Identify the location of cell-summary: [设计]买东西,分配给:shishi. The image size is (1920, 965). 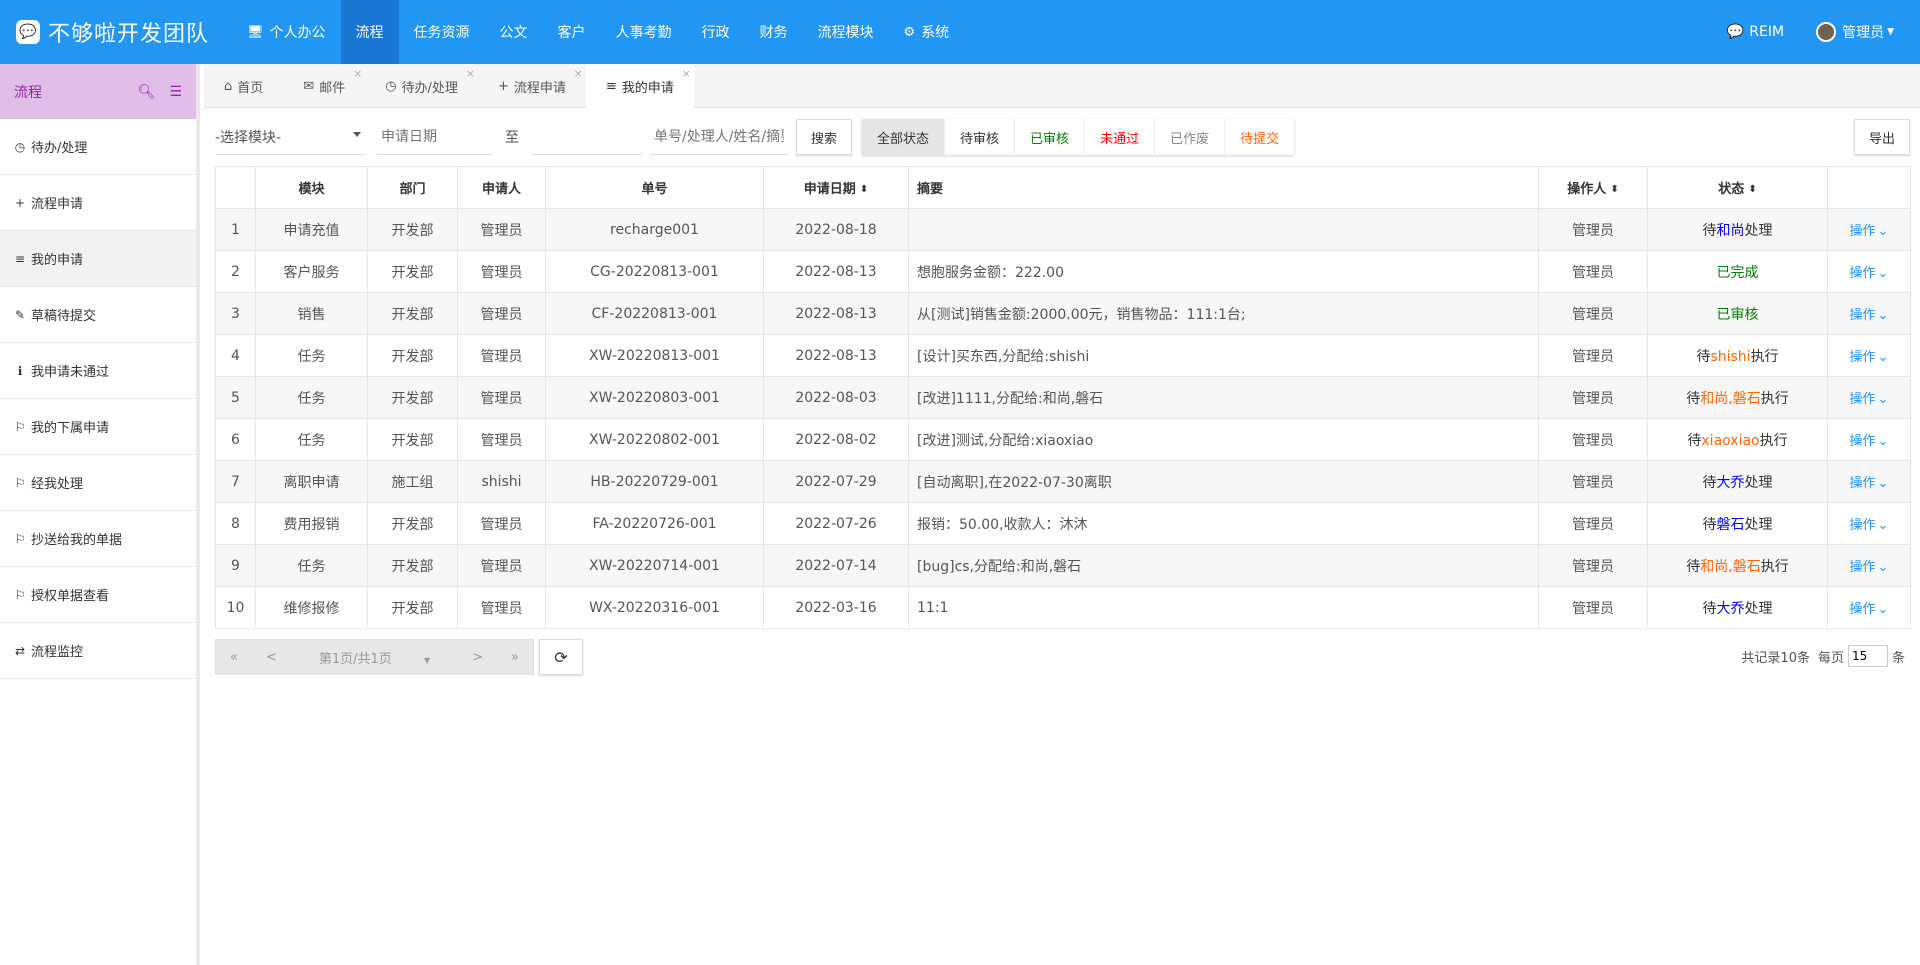
(1223, 355).